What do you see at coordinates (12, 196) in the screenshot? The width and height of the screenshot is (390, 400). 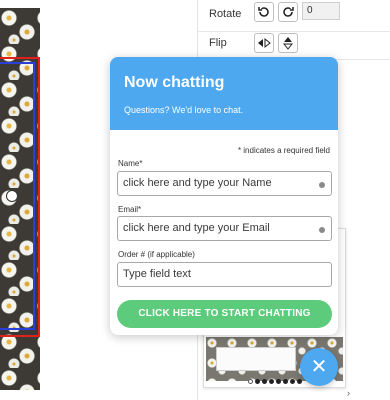 I see `rotate-handle` at bounding box center [12, 196].